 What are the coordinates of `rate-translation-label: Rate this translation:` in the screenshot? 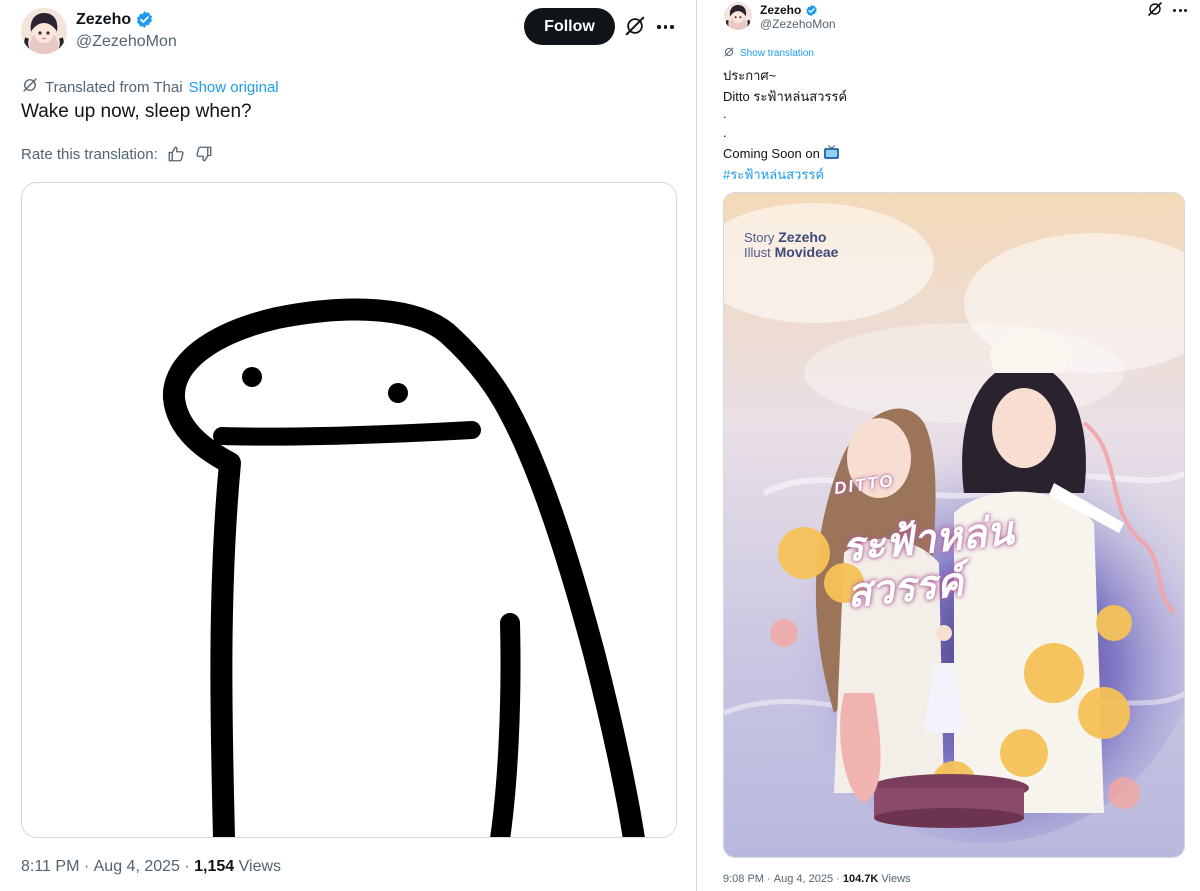 It's located at (89, 154).